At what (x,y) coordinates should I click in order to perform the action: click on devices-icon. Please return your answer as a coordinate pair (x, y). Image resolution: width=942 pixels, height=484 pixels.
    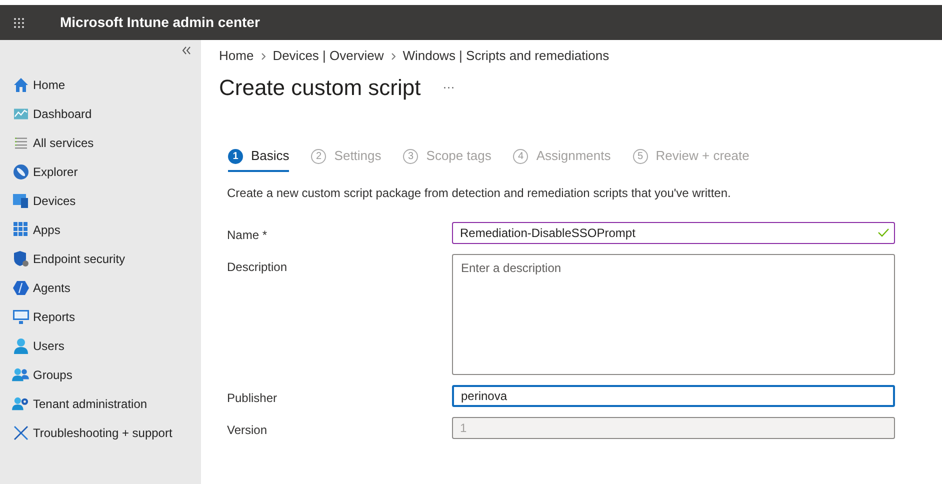
    Looking at the image, I should click on (20, 200).